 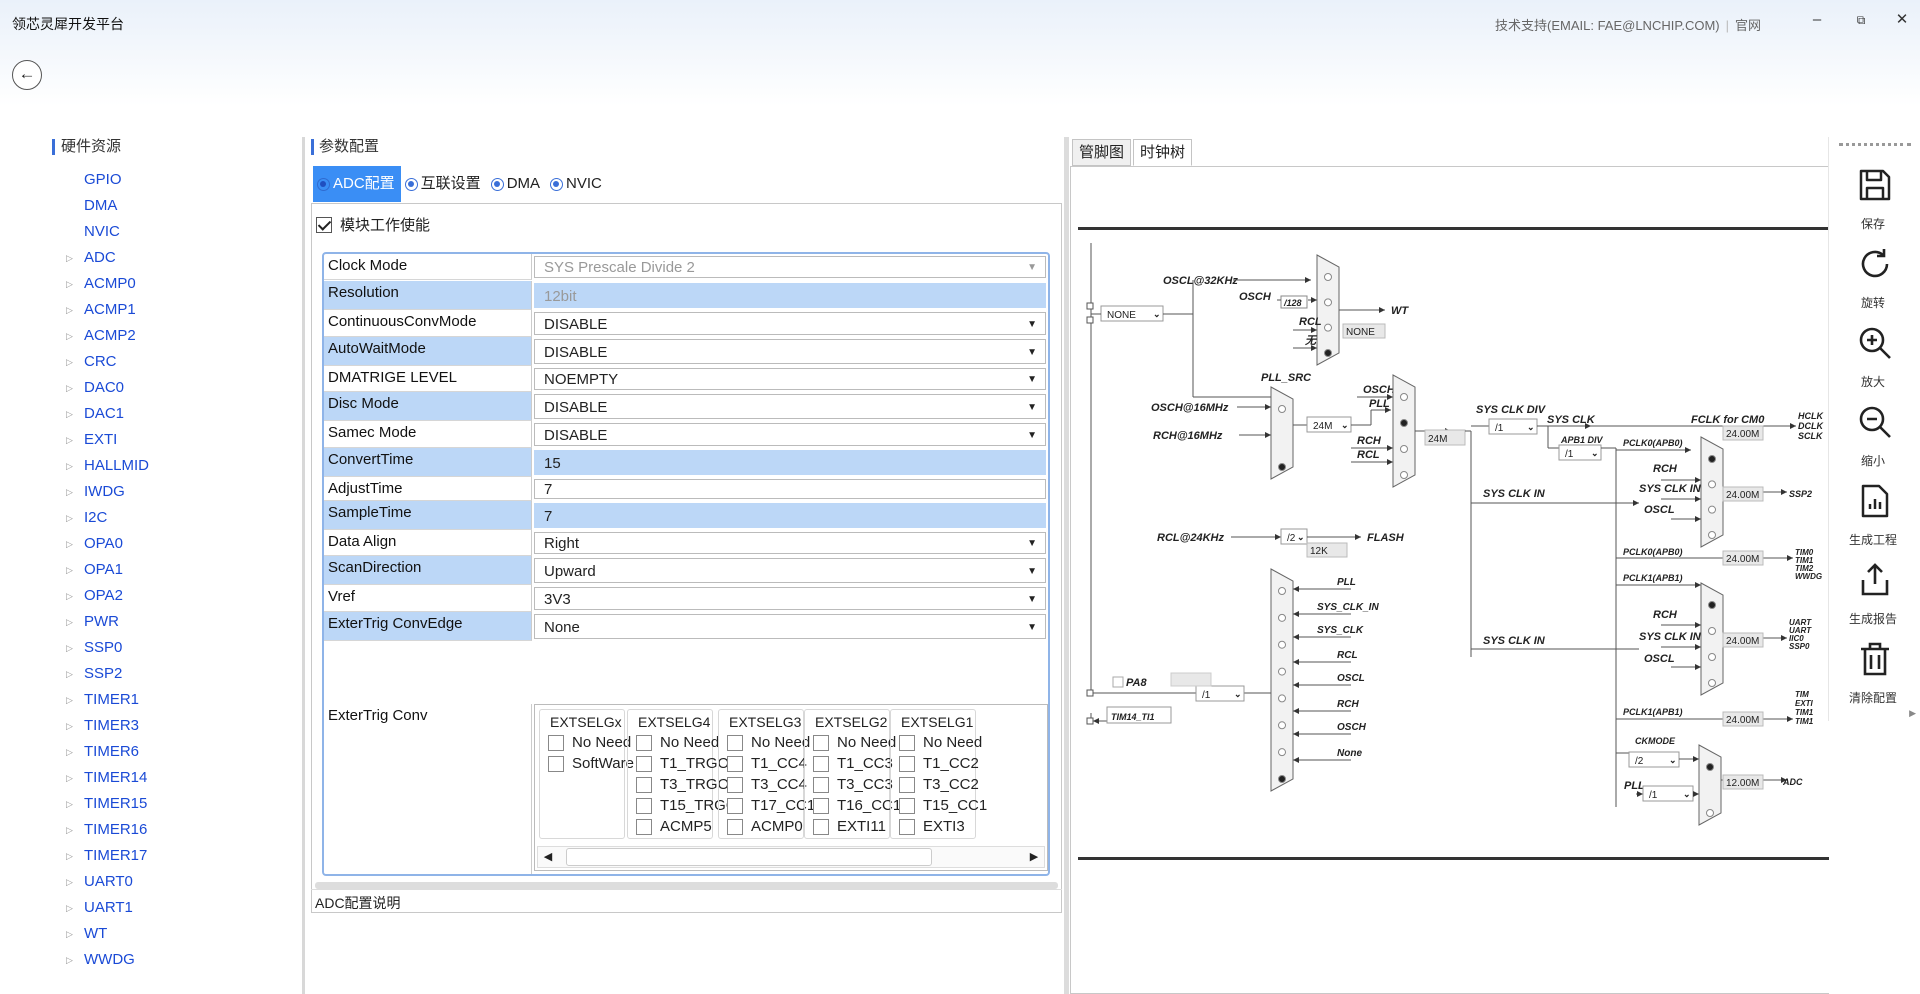 I want to click on exttrig-option: T17_CC1, so click(x=771, y=805).